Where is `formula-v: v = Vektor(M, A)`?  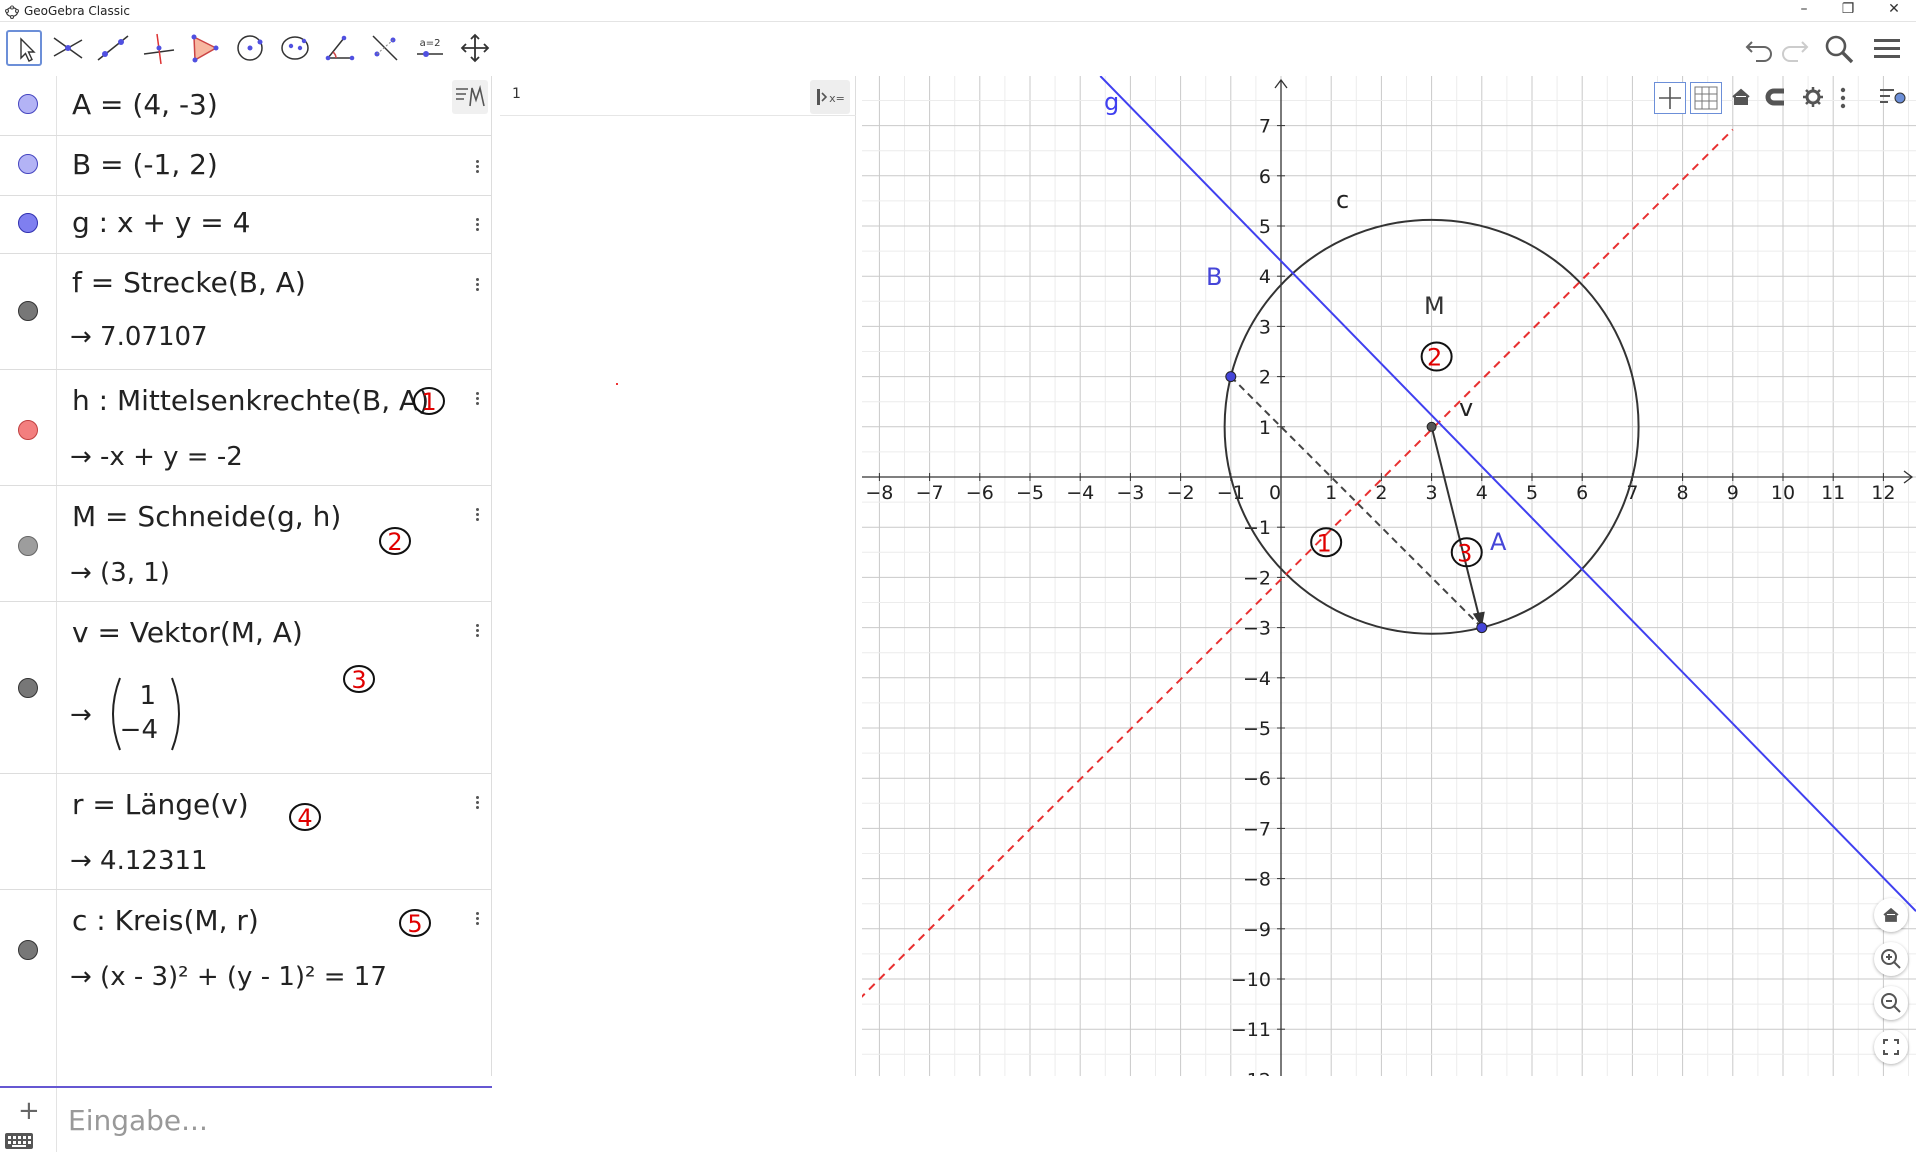 formula-v: v = Vektor(M, A) is located at coordinates (187, 632).